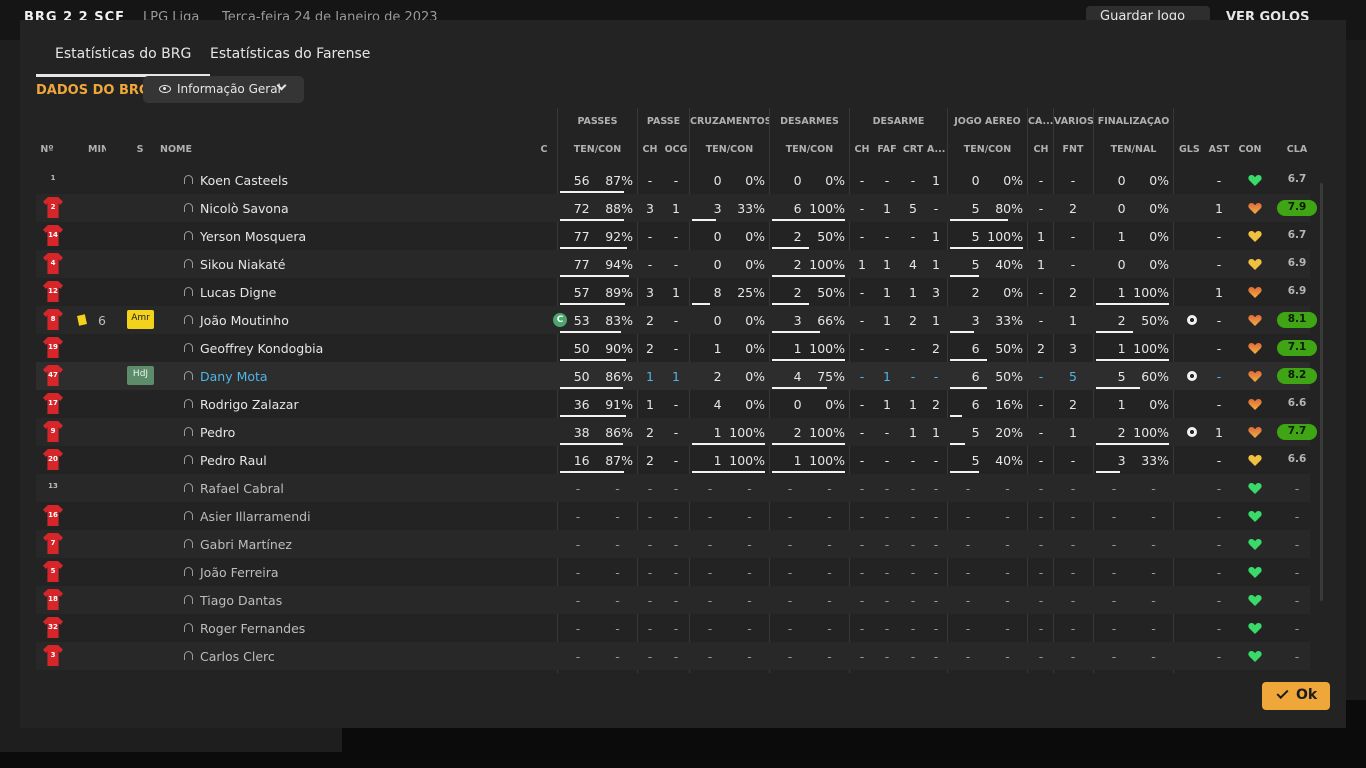  Describe the element at coordinates (1159, 180) in the screenshot. I see `stat-percentage: 0%` at that location.